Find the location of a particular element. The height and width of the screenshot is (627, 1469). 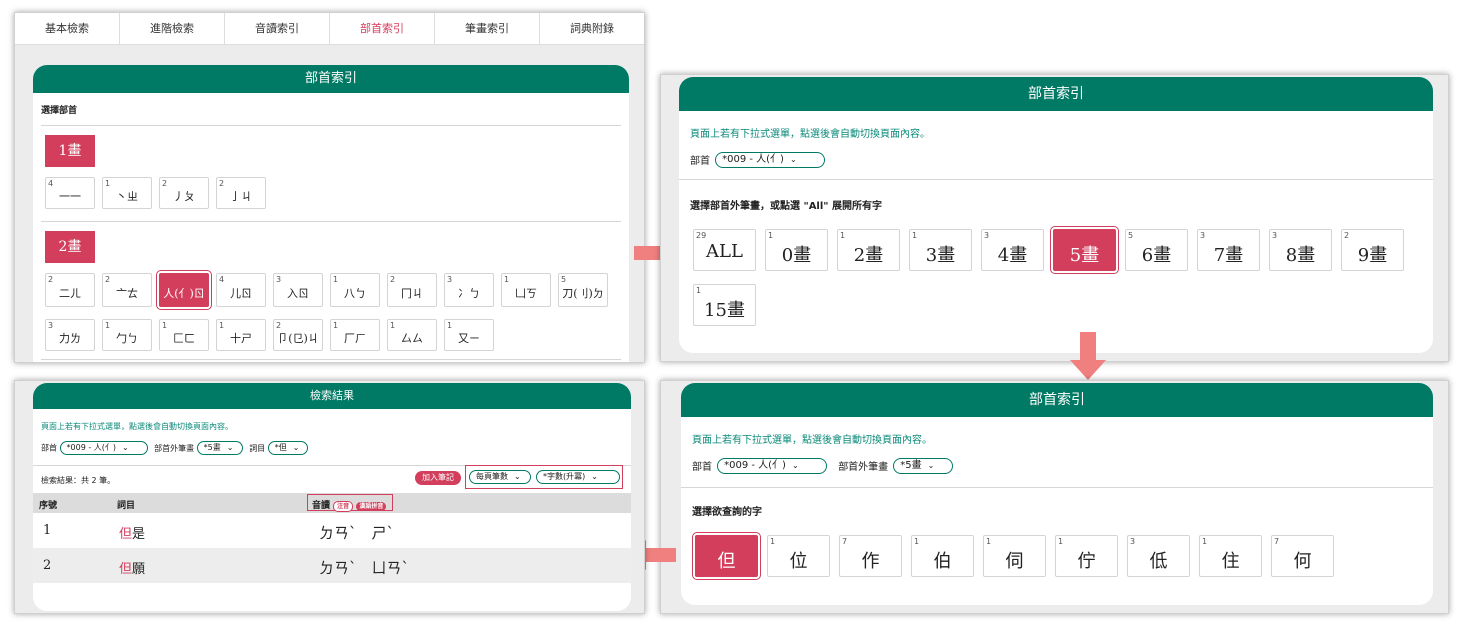

radical-tile: 3 入ㄖ is located at coordinates (298, 290).